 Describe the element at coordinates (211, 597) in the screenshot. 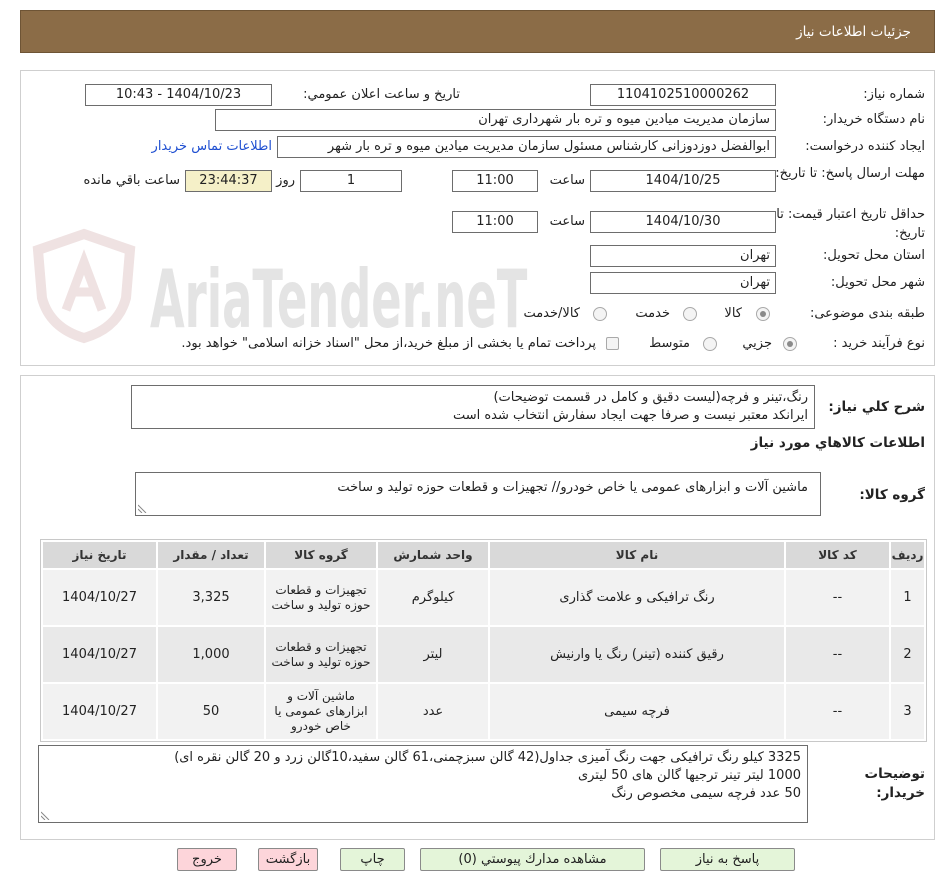

I see `cell-quantity: 3,325` at that location.